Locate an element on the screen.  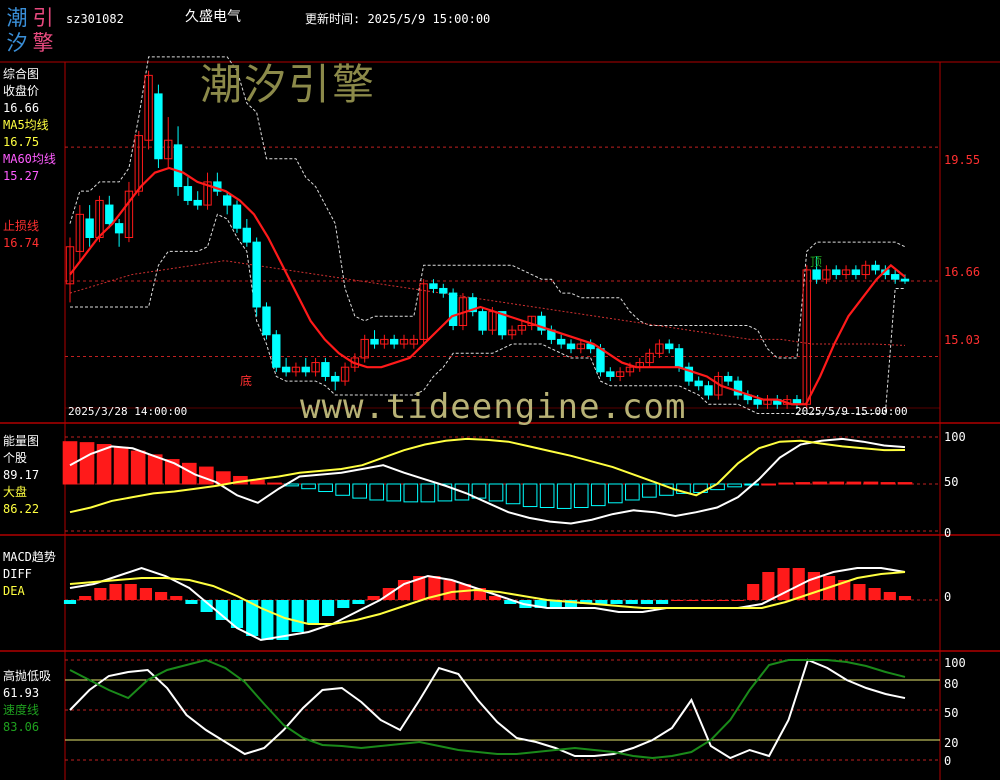
osc-line is located at coordinates (487, 709).